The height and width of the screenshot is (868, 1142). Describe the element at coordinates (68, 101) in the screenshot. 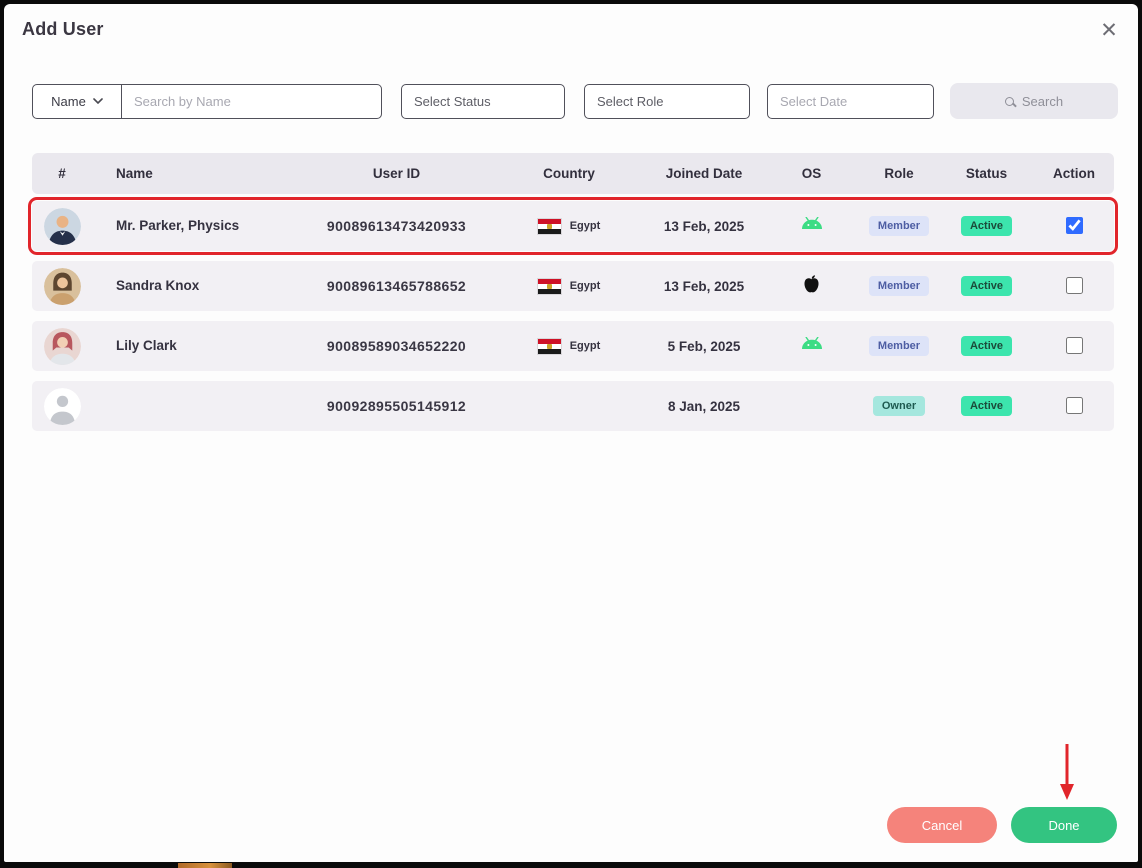

I see `name-filter-label: Name` at that location.